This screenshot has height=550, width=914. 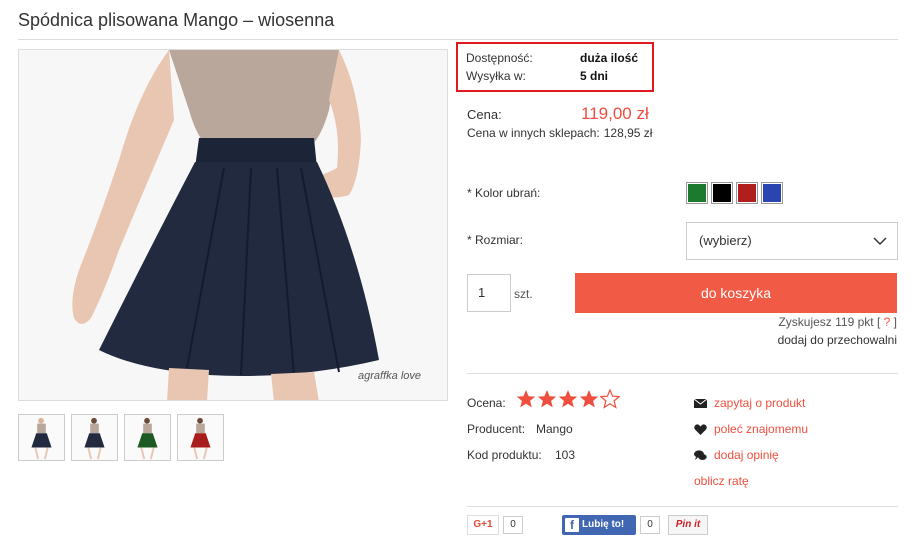 I want to click on producer-row: Producent: Mango, so click(x=520, y=429).